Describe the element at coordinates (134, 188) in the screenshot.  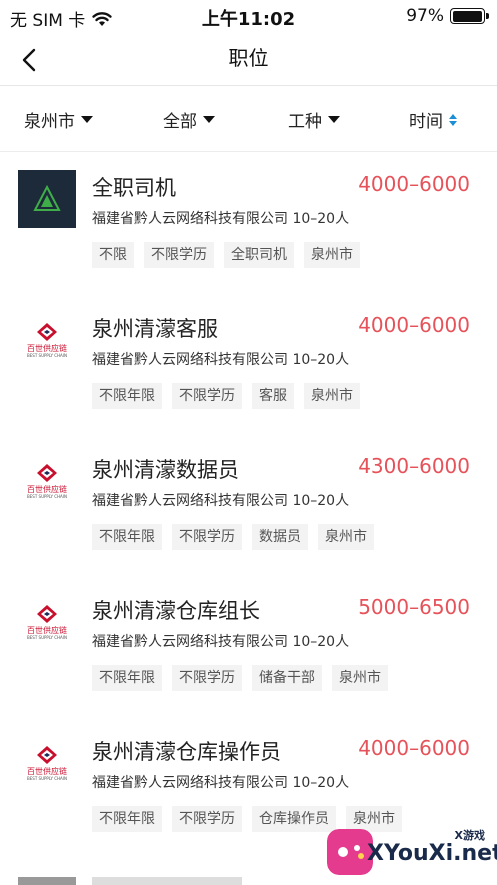
I see `job-title: 全职司机` at that location.